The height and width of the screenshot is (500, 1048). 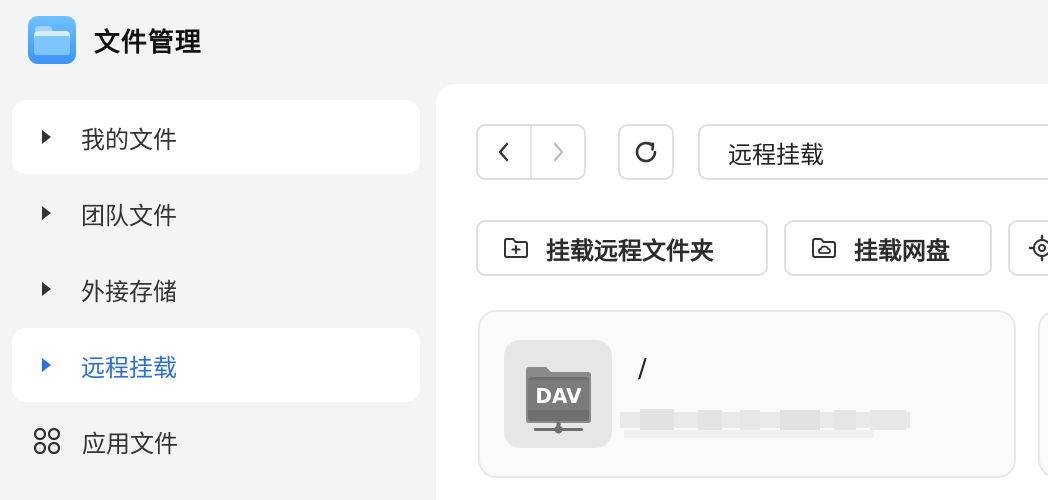 What do you see at coordinates (873, 152) in the screenshot?
I see `path-field: 远程挂载` at bounding box center [873, 152].